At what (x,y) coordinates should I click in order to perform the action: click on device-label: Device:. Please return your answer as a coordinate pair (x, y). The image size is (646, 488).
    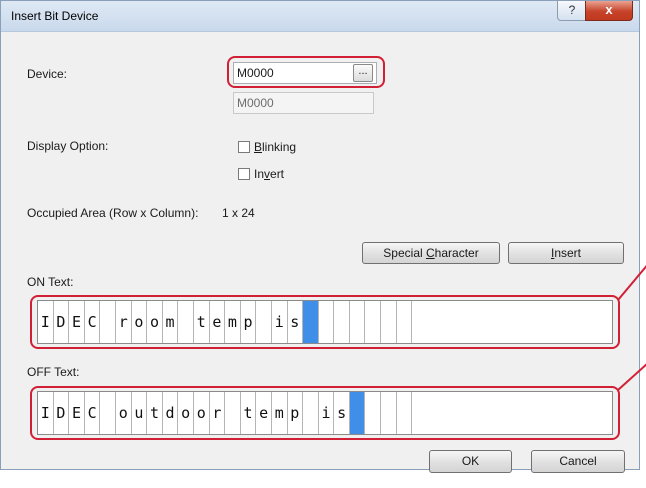
    Looking at the image, I should click on (47, 74).